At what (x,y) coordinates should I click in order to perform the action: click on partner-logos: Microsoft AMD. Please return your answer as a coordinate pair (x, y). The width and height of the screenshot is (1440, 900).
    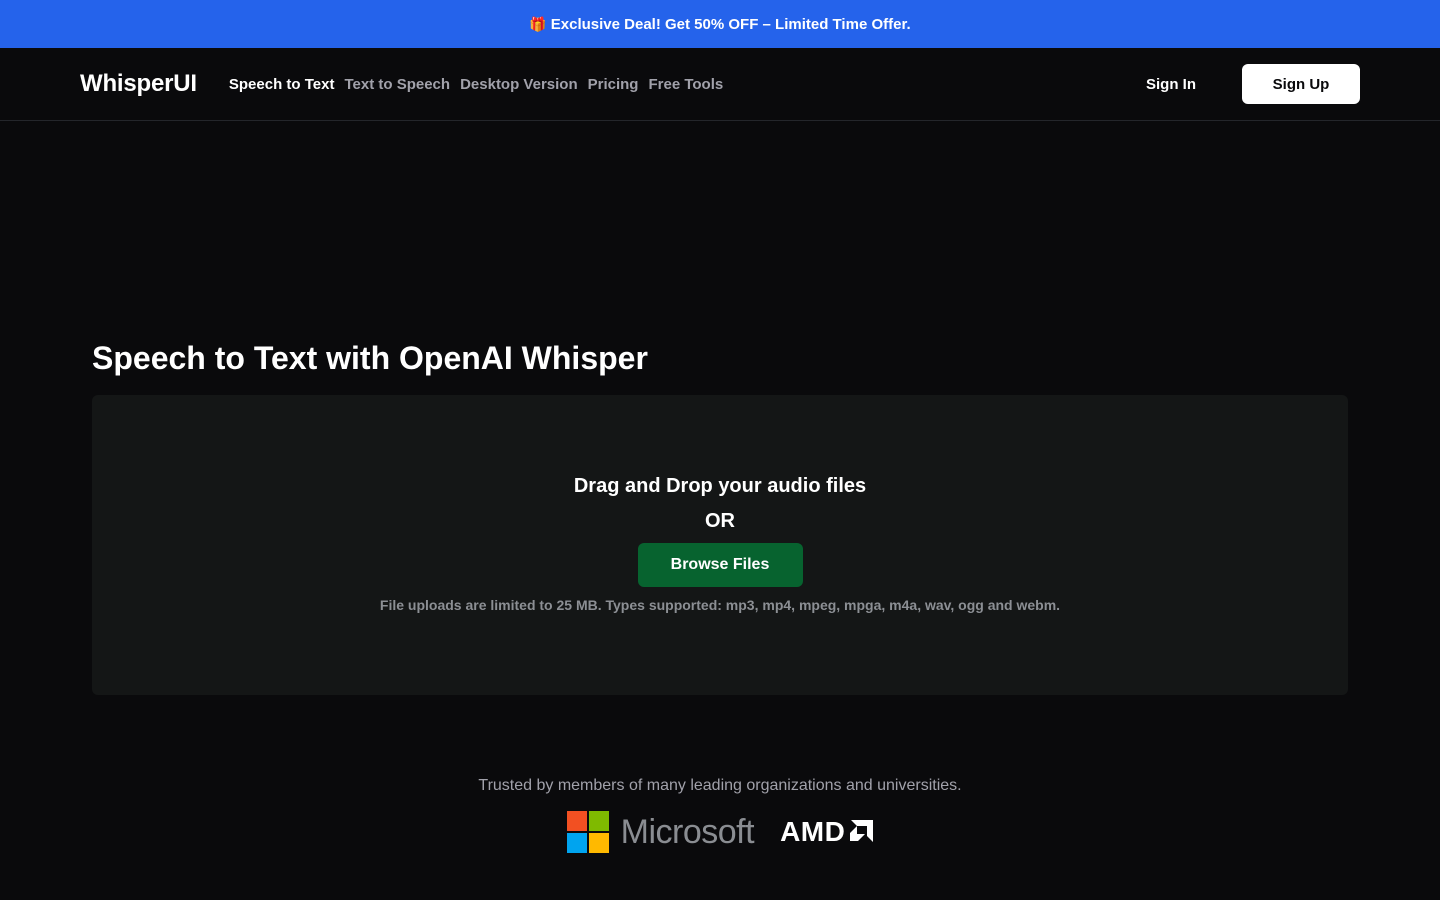
    Looking at the image, I should click on (720, 832).